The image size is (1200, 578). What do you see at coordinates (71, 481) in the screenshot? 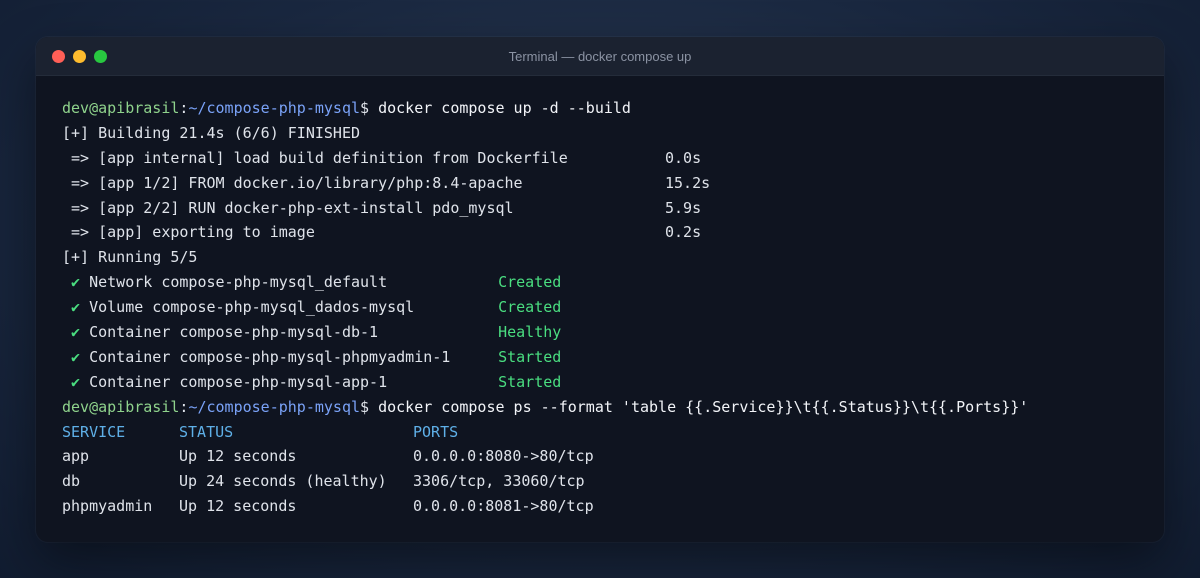
I see `table-cell-service: db` at bounding box center [71, 481].